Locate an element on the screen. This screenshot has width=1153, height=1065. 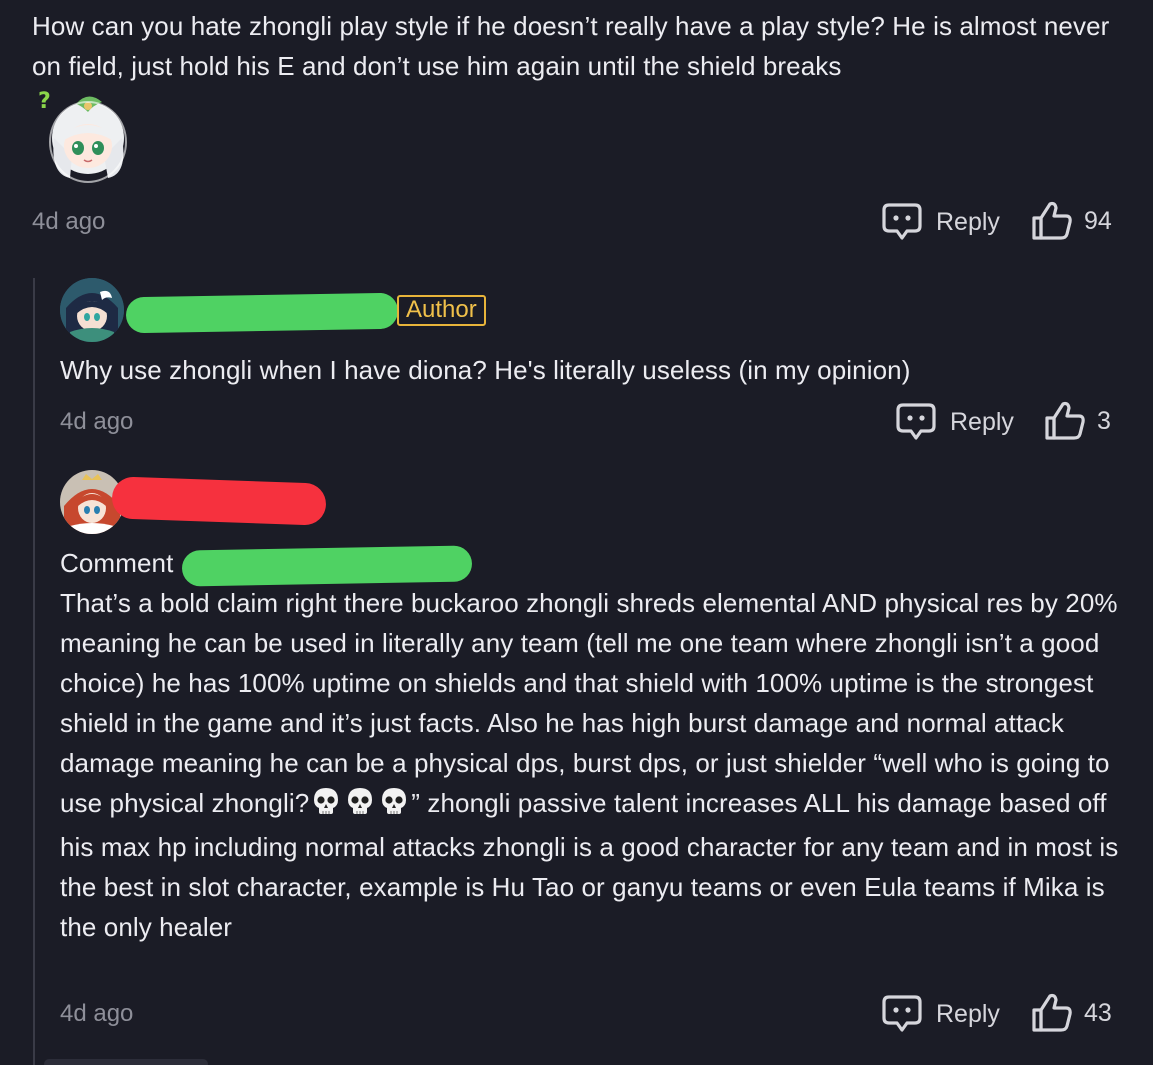
avatar is located at coordinates (92, 310).